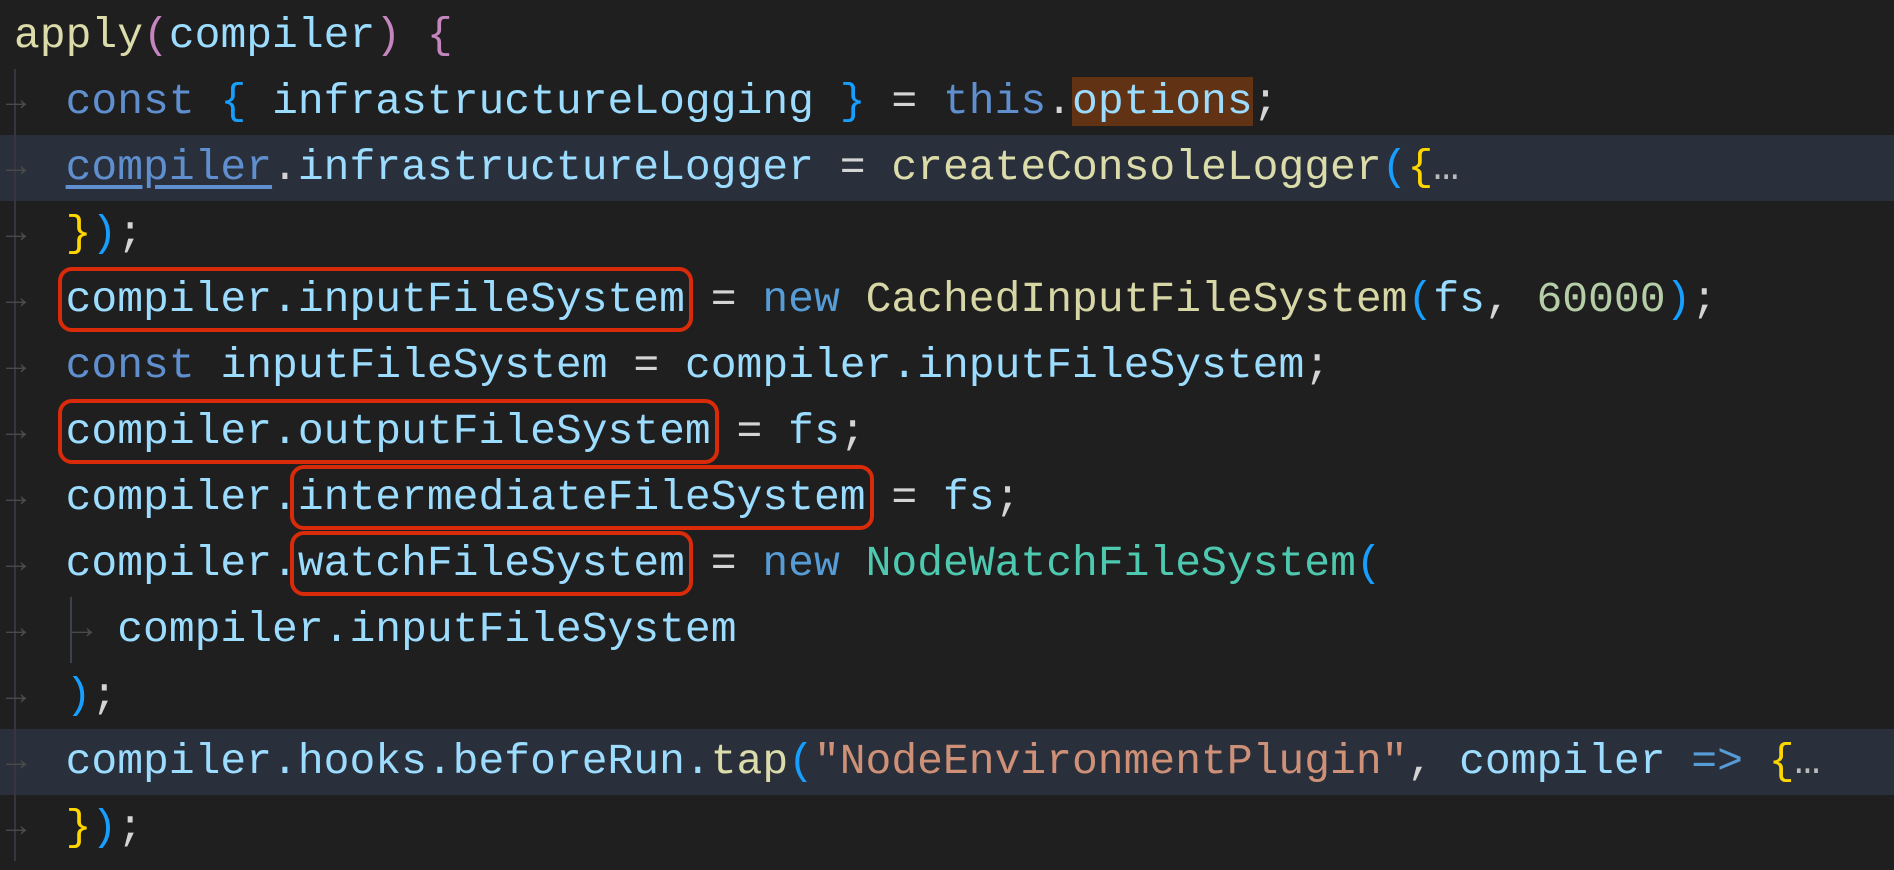 Image resolution: width=1894 pixels, height=870 pixels. I want to click on code-line: apply(compiler) {, so click(947, 36).